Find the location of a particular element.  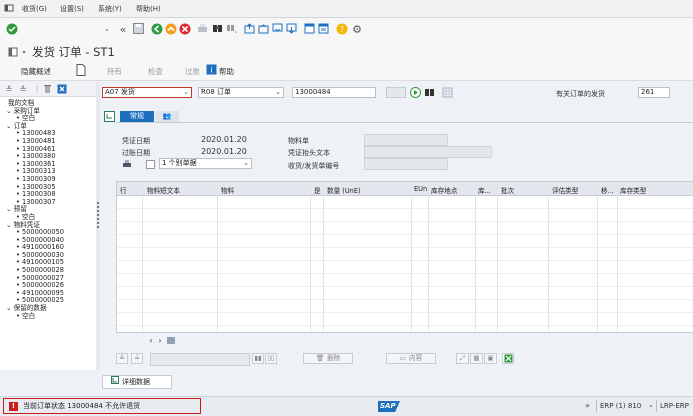

search-binoculars-icon is located at coordinates (429, 92).